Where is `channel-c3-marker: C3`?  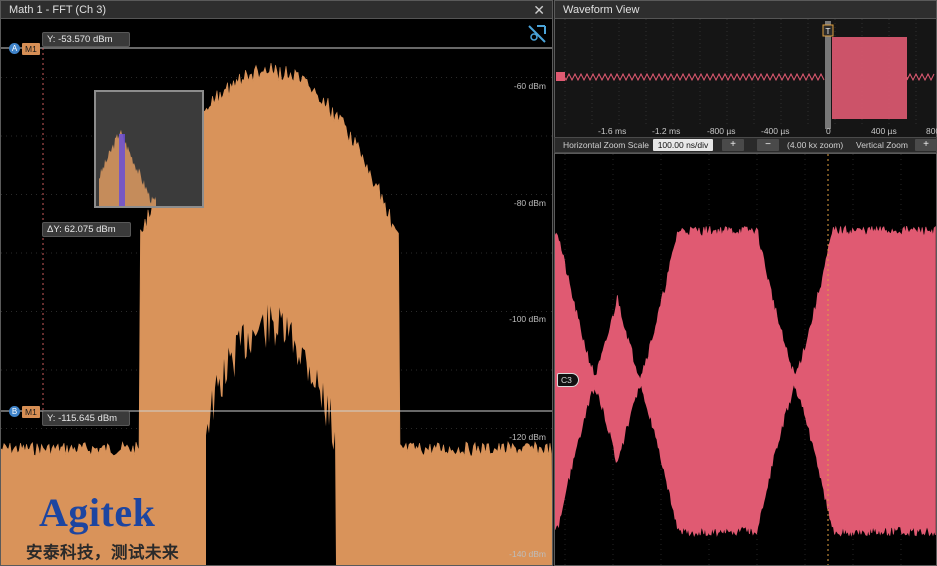
channel-c3-marker: C3 is located at coordinates (568, 380).